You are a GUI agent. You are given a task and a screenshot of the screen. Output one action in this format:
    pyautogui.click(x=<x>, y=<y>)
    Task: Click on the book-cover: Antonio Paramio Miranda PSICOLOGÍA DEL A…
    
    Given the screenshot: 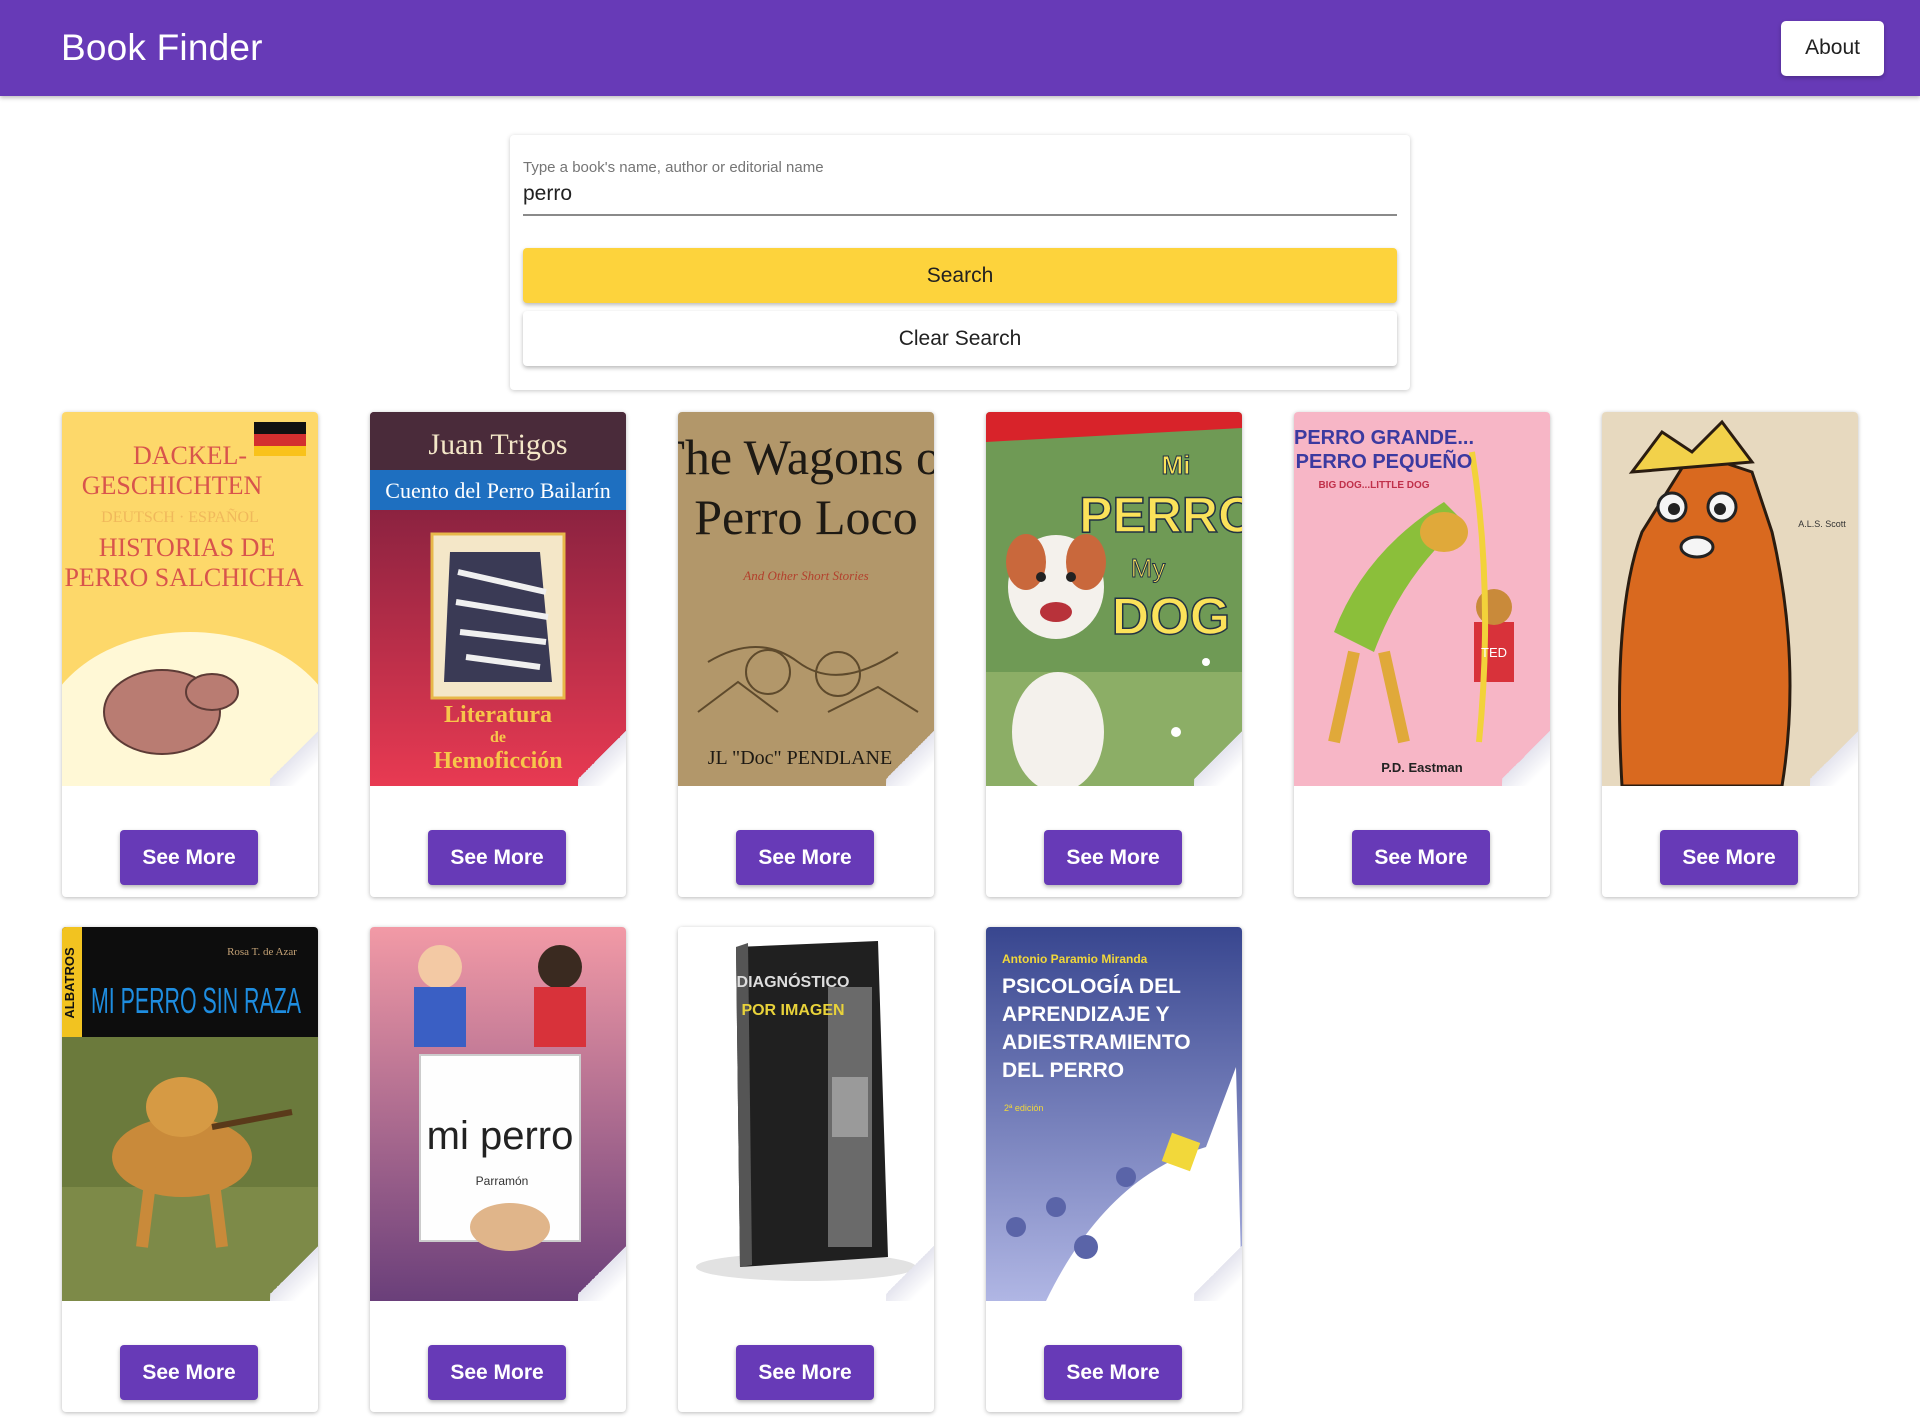 What is the action you would take?
    pyautogui.click(x=1114, y=1114)
    